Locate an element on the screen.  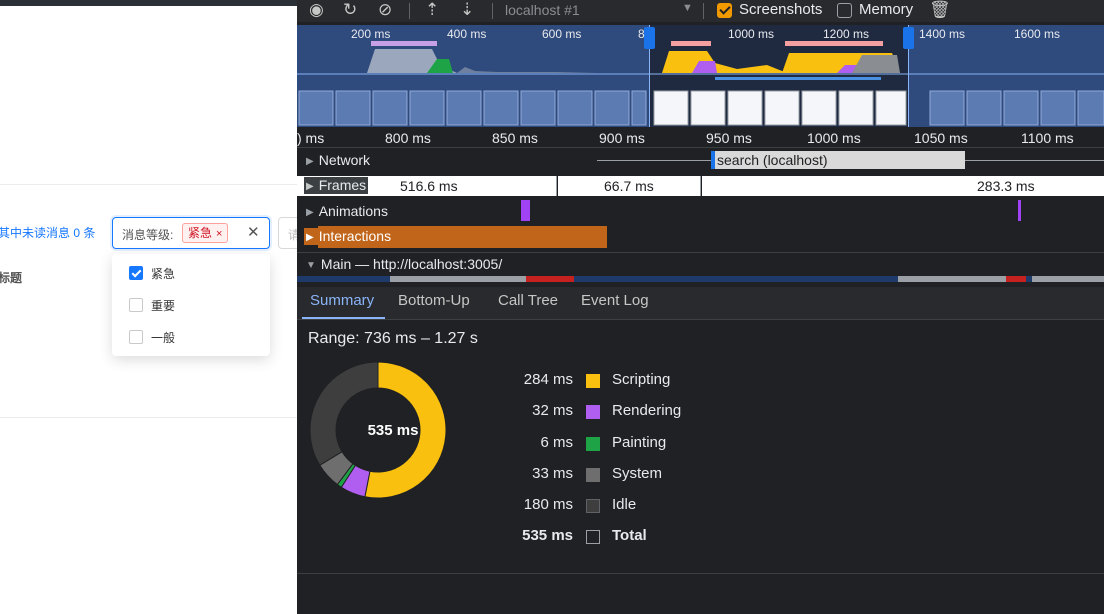
level-option-important: 重要 is located at coordinates (152, 306).